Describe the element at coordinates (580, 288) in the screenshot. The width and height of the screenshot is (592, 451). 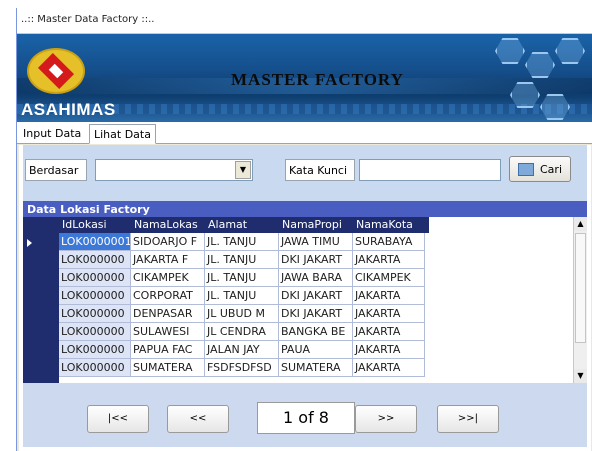
I see `scroll-thumb` at that location.